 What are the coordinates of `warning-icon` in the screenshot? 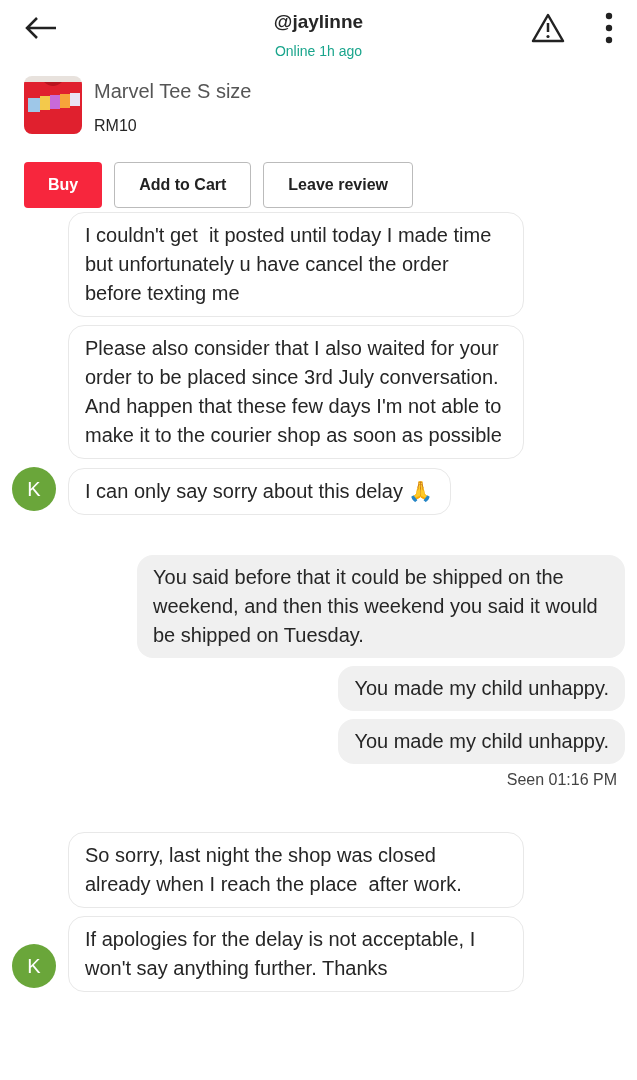 It's located at (548, 28).